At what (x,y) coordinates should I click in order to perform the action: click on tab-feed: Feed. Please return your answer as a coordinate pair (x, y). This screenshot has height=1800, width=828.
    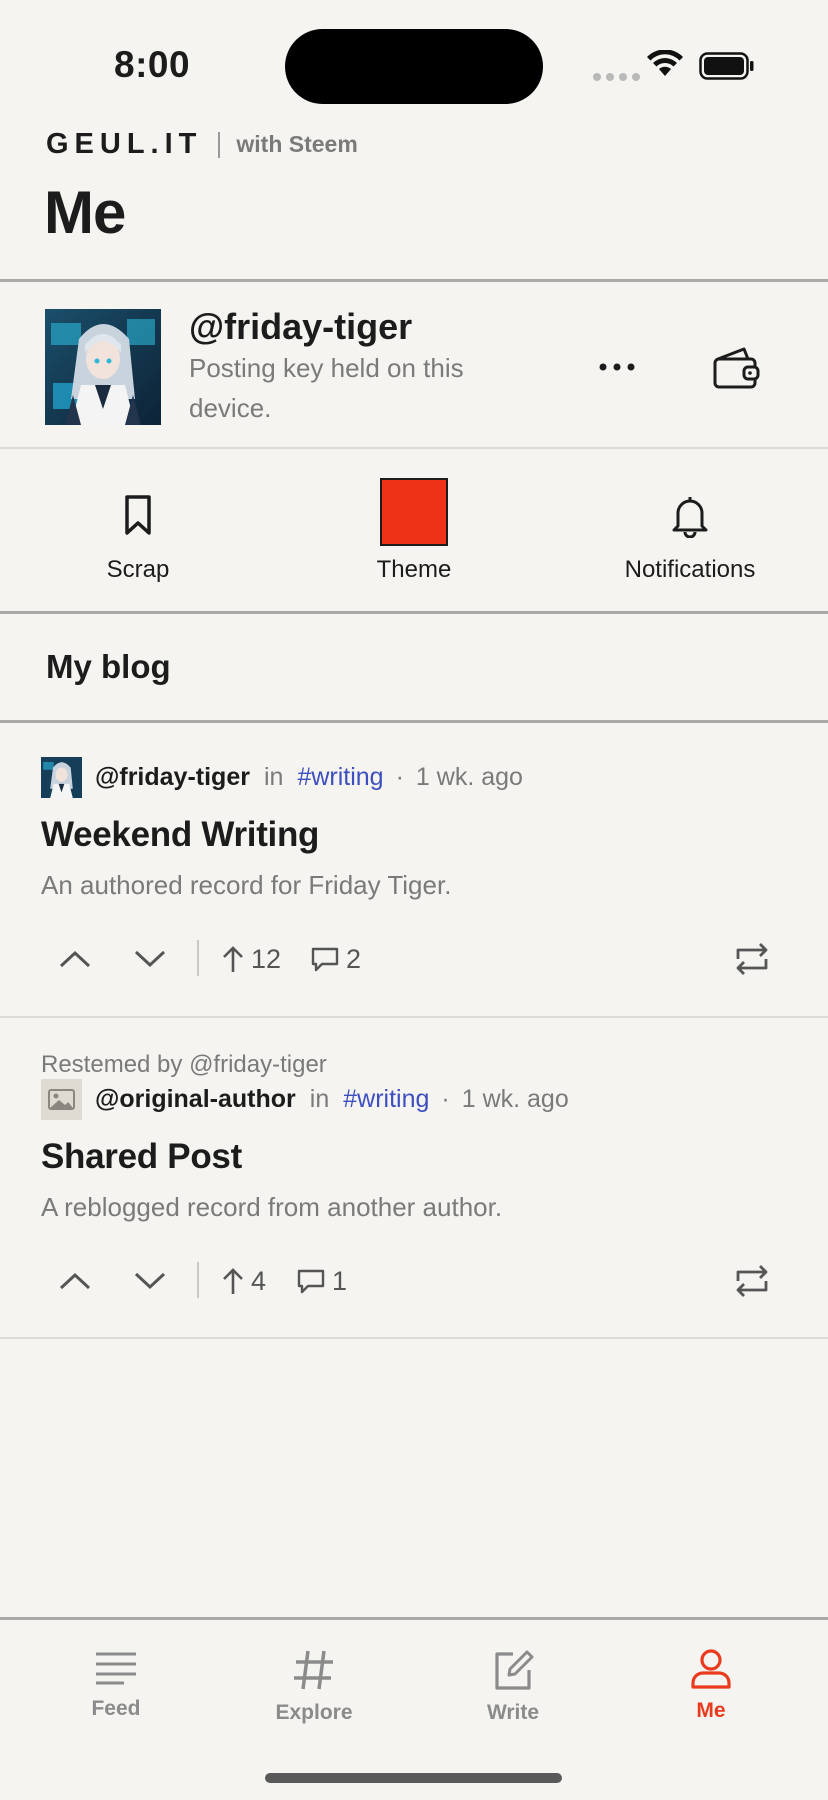
    Looking at the image, I should click on (116, 1684).